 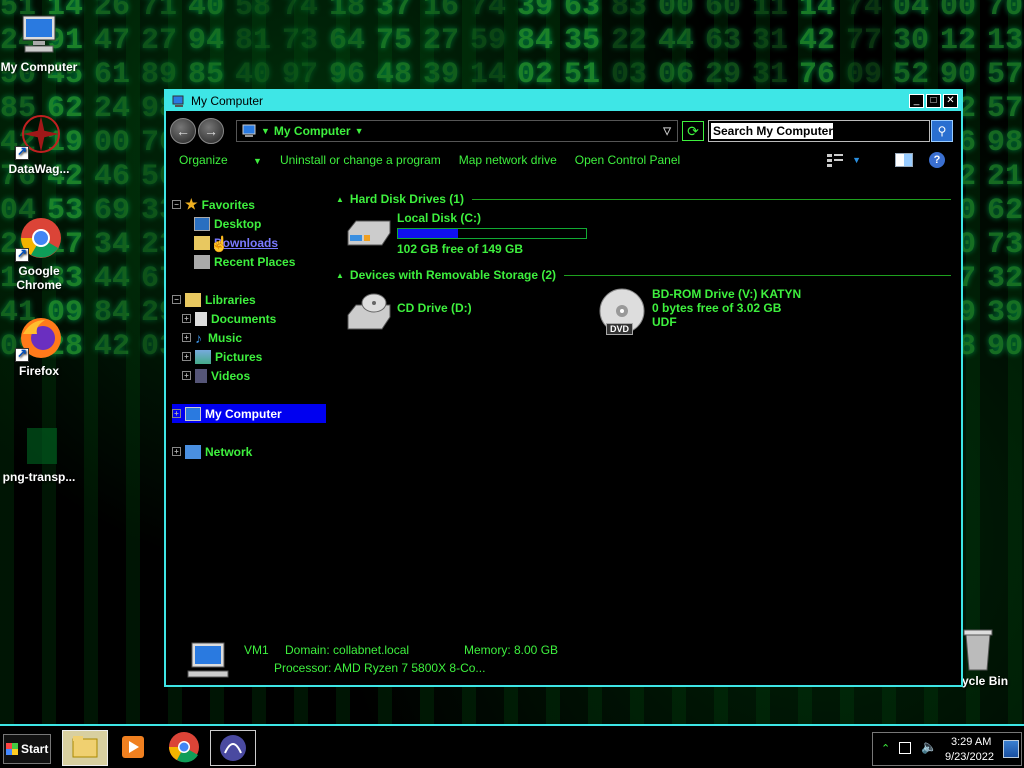 I want to click on show-hidden-icons-button: ⌃, so click(x=885, y=748).